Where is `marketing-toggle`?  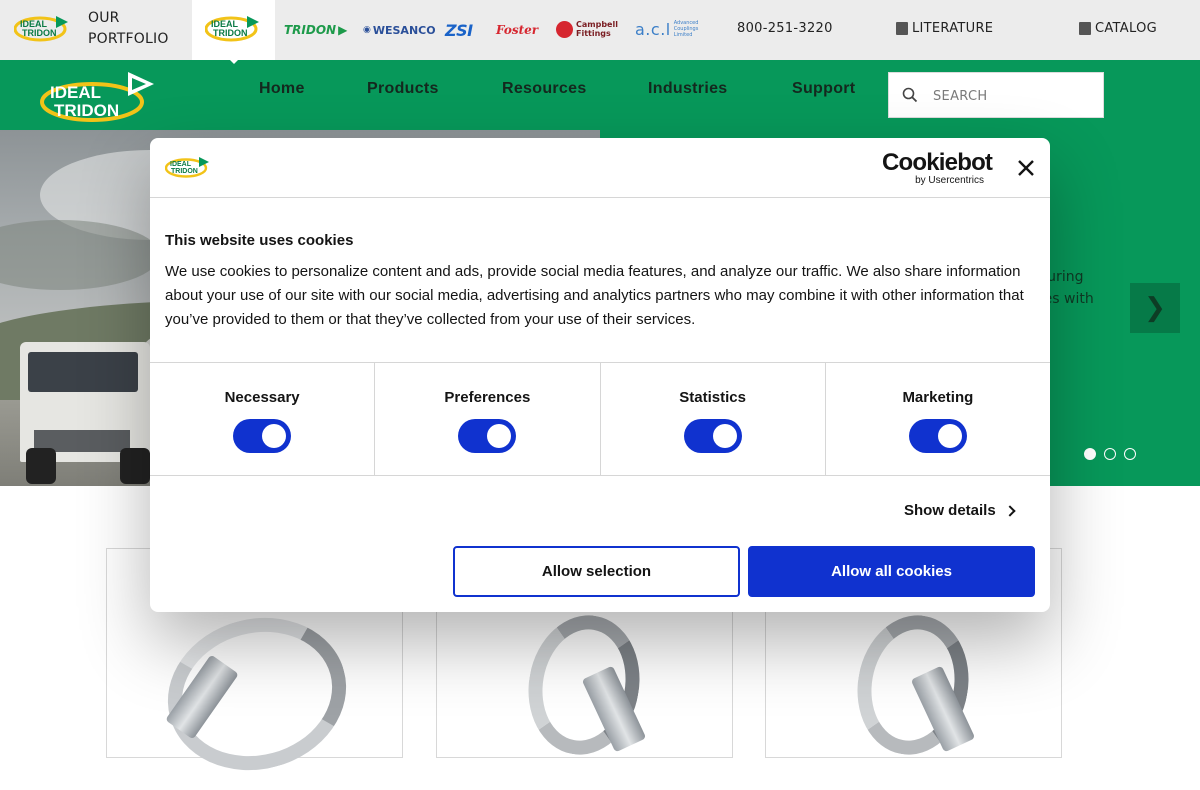 marketing-toggle is located at coordinates (937, 436).